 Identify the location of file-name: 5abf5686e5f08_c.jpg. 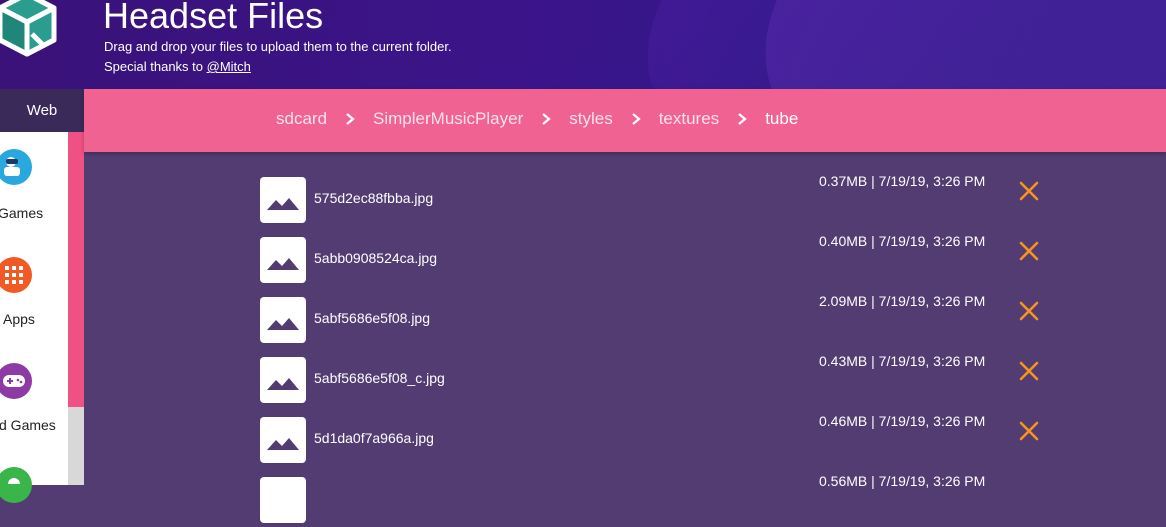
(379, 378).